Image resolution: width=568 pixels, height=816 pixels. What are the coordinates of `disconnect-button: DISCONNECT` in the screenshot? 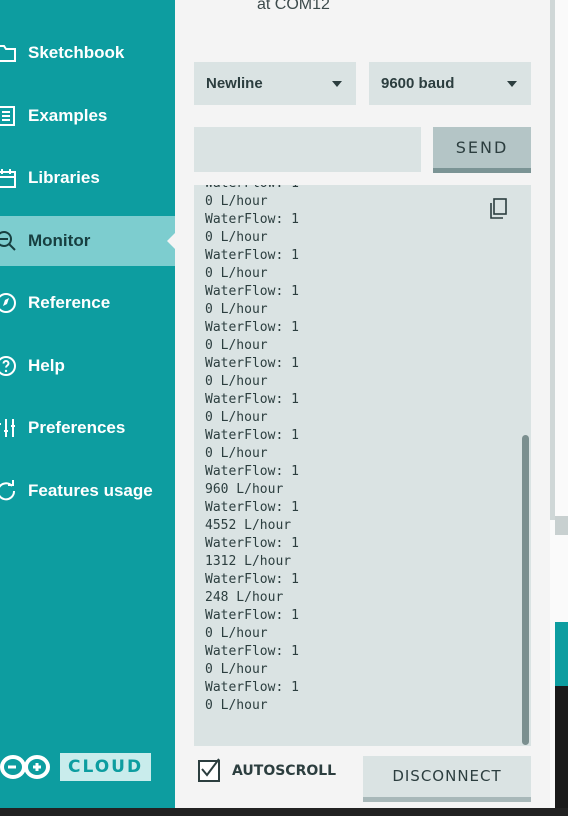 It's located at (447, 779).